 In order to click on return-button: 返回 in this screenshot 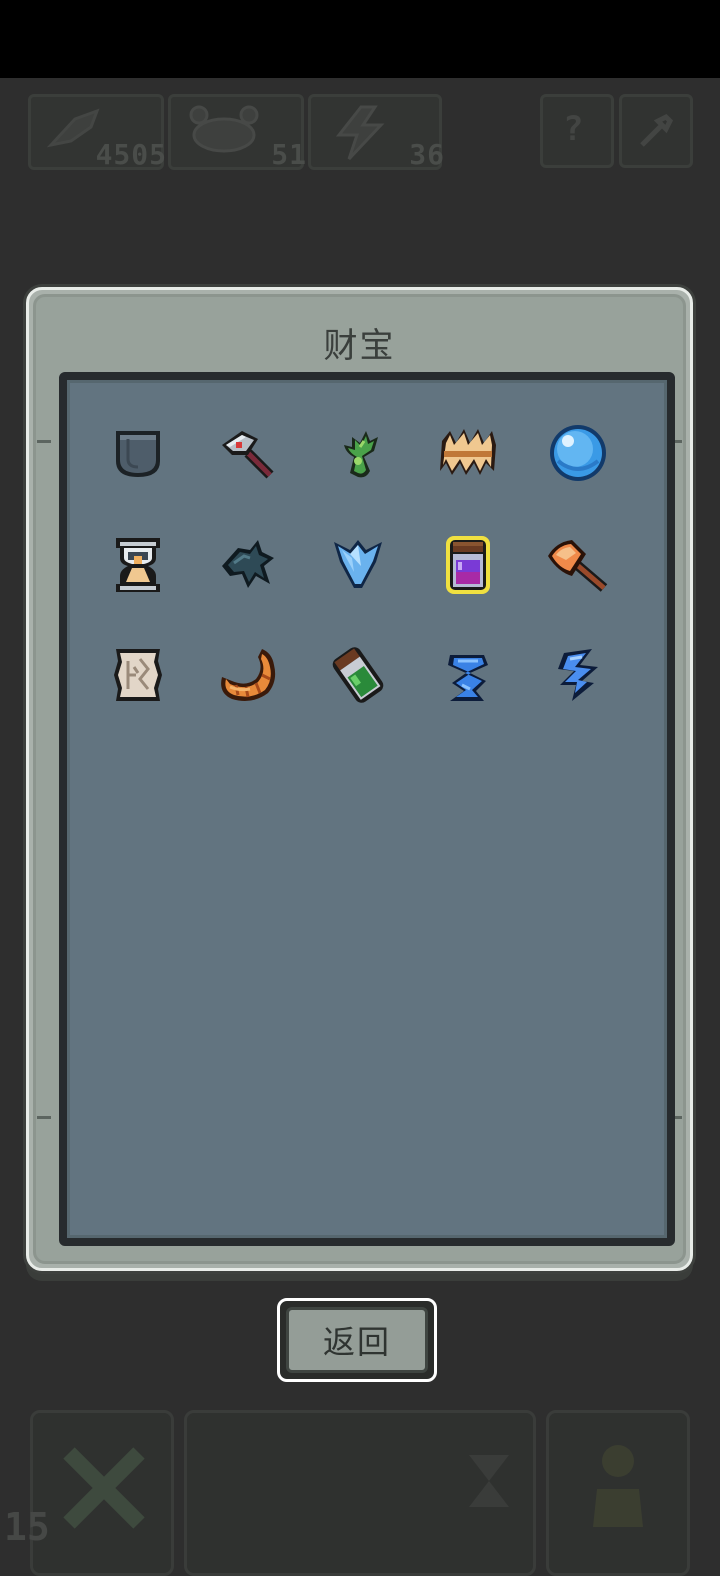, I will do `click(357, 1340)`.